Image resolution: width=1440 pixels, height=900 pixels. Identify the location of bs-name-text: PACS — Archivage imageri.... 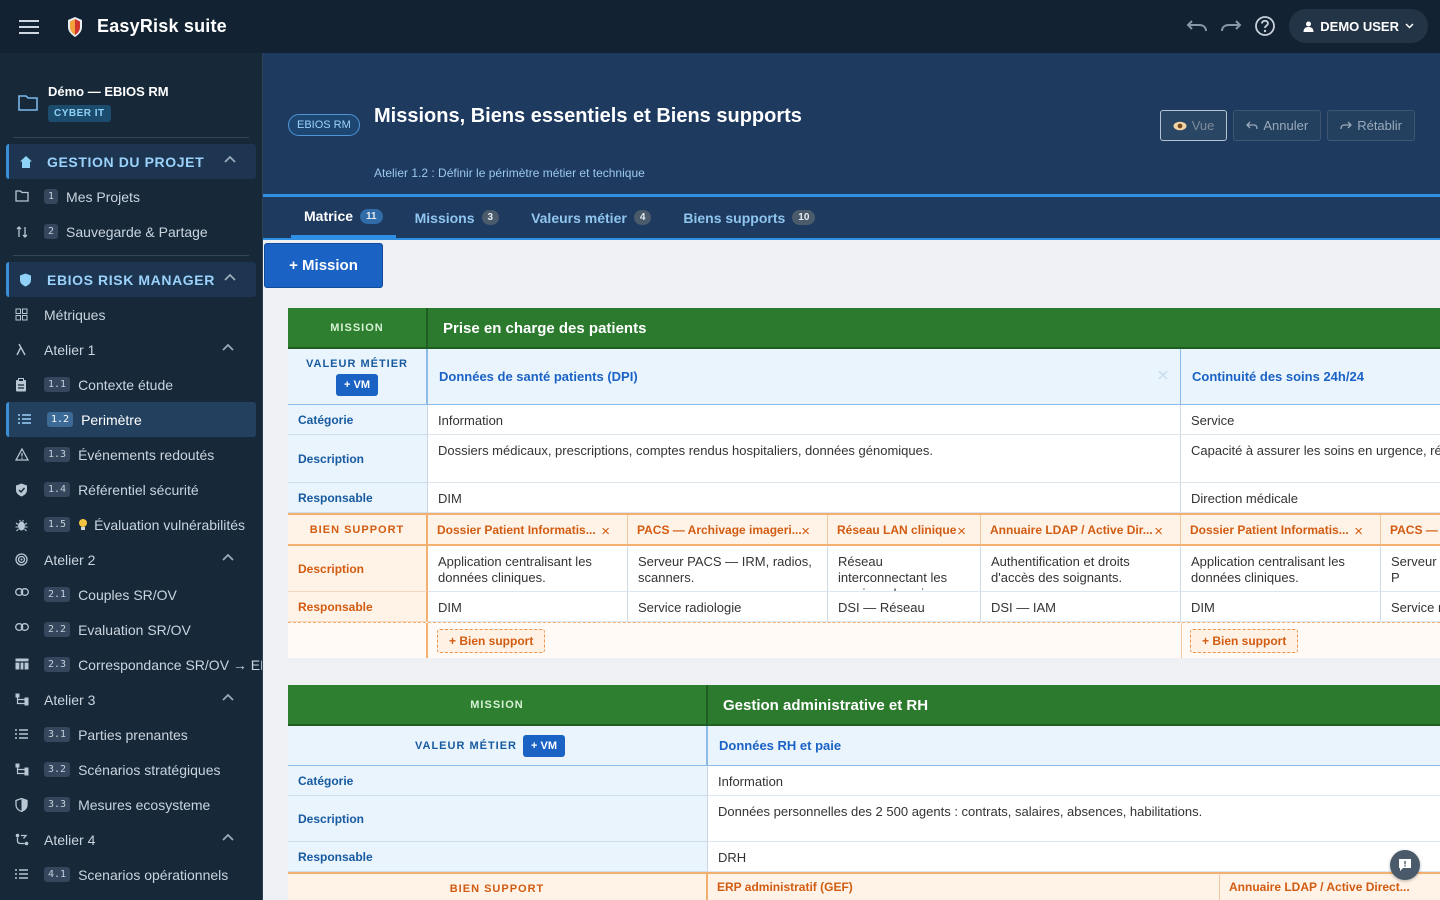
(719, 529).